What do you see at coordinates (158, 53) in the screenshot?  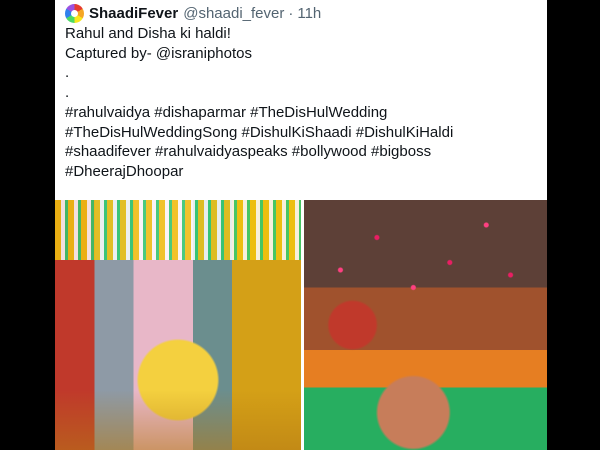 I see `tweet-line: Captured by- @israniphotos` at bounding box center [158, 53].